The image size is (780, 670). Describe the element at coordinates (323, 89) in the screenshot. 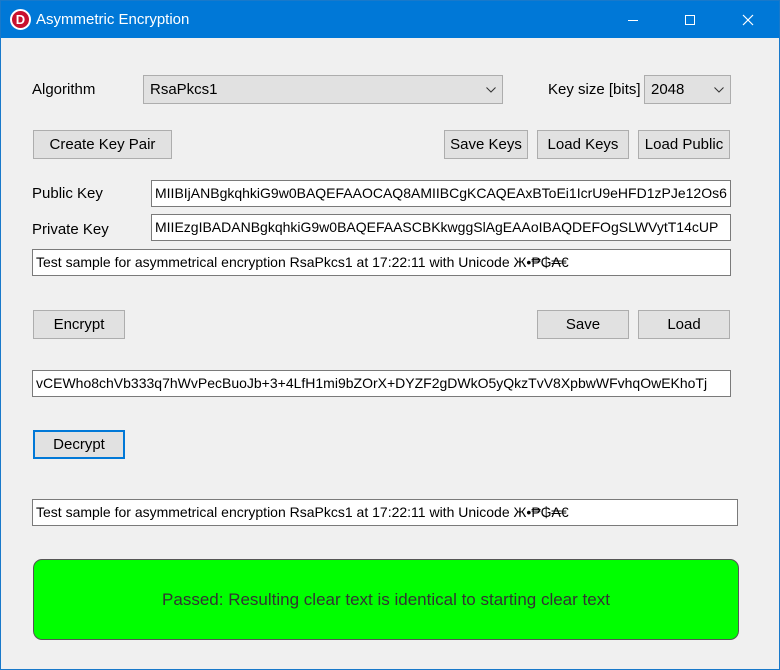

I see `algorithm-select: RsaPkcs1` at that location.